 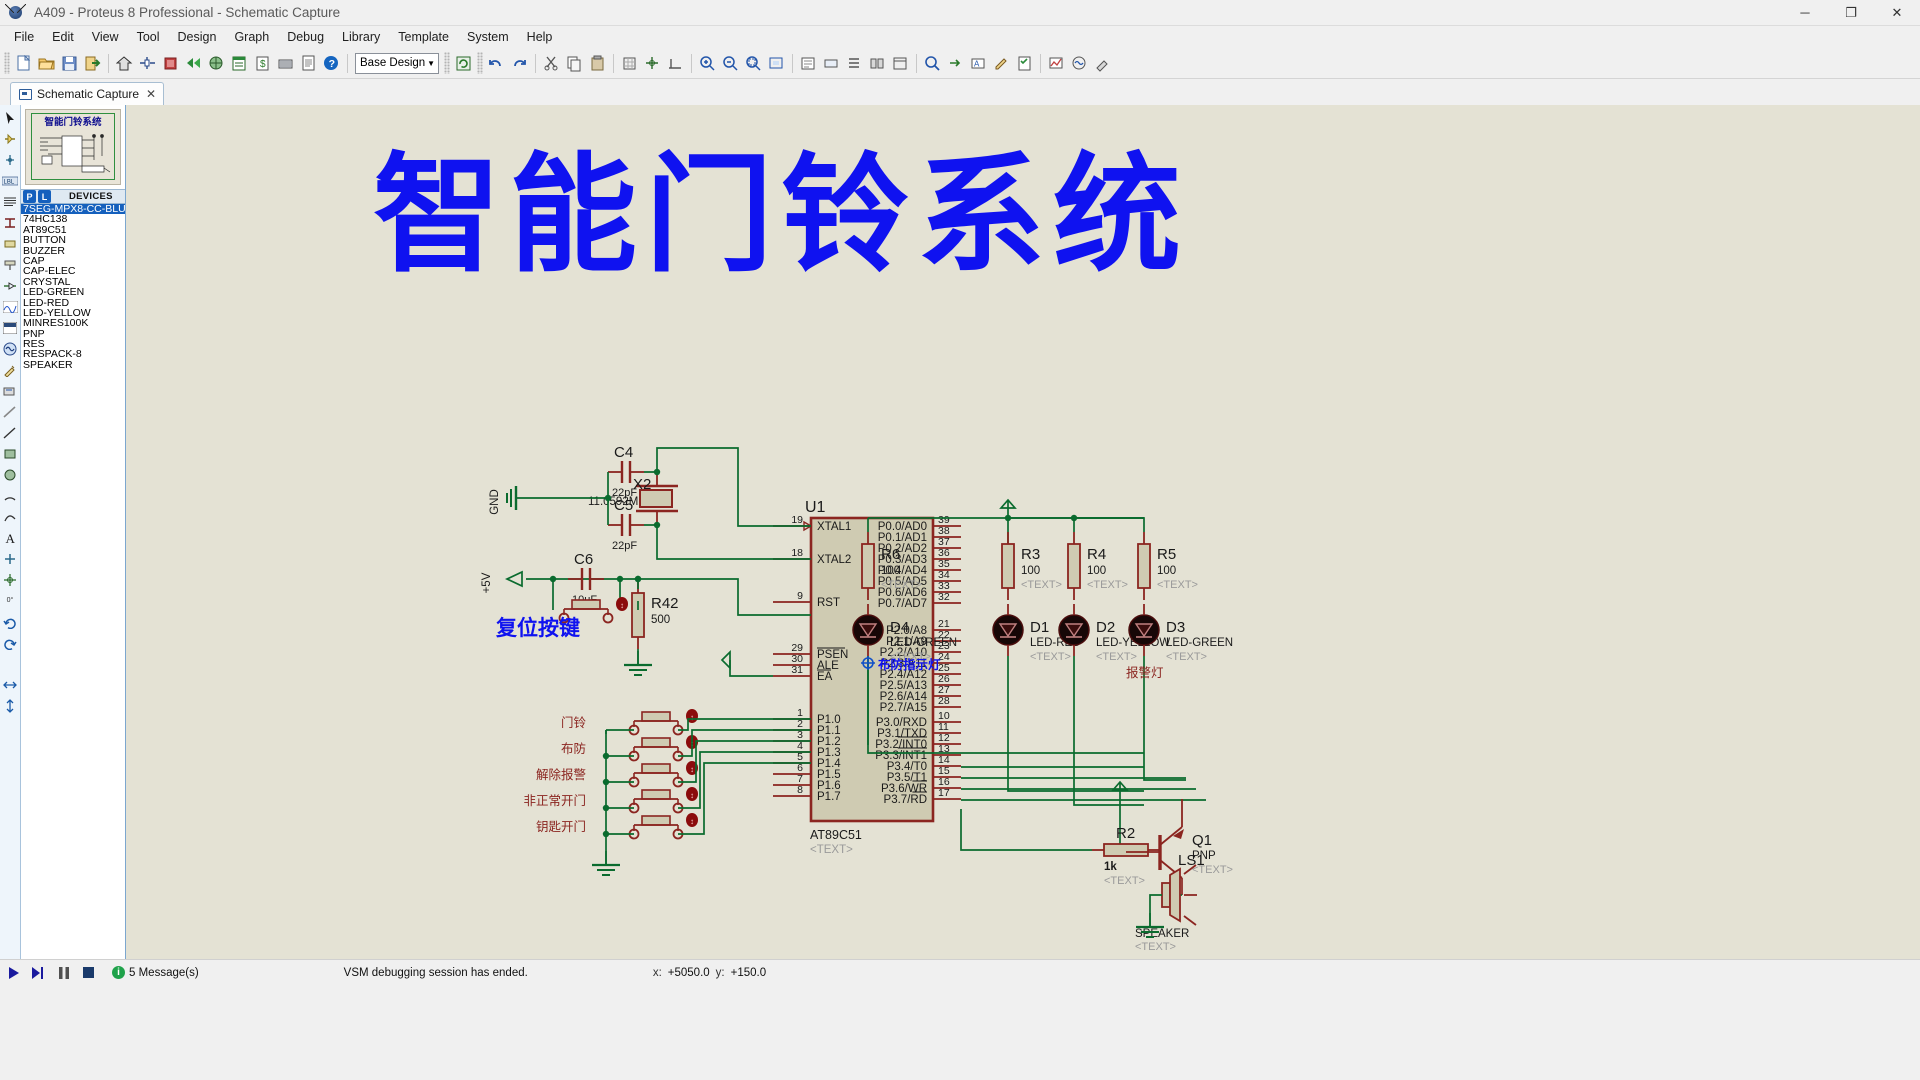 What do you see at coordinates (285, 63) in the screenshot?
I see `design-explorer-icon` at bounding box center [285, 63].